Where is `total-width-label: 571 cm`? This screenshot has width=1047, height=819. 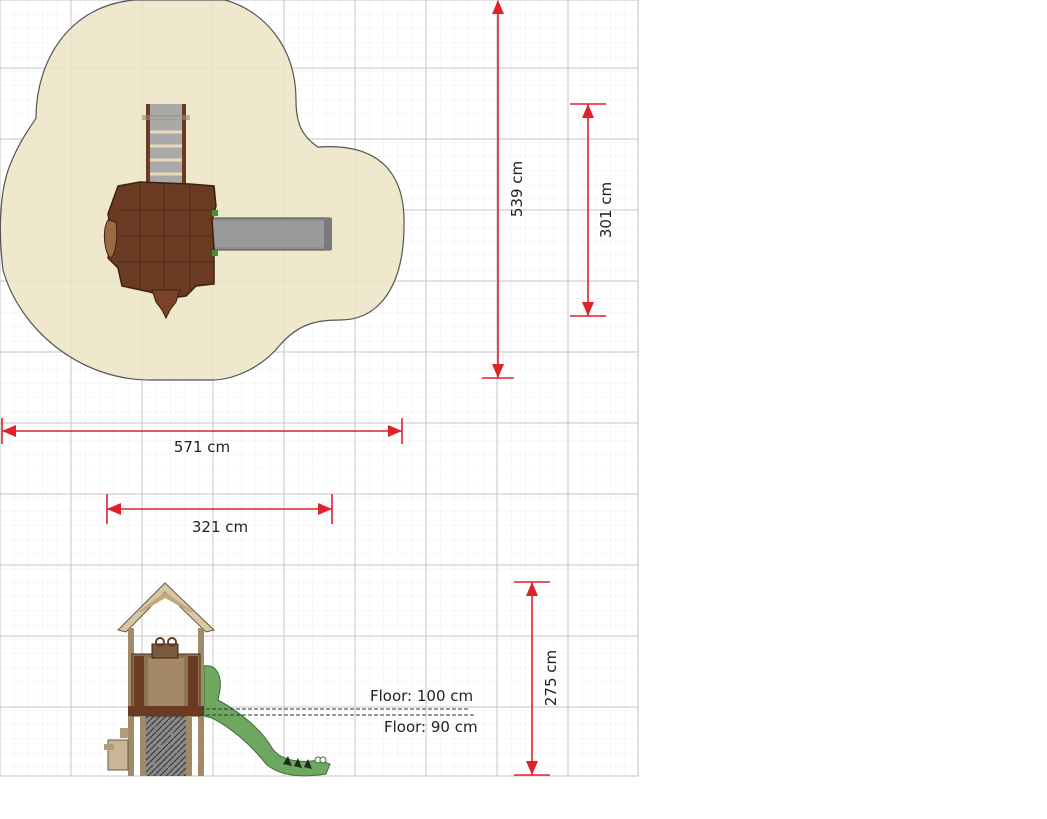 total-width-label: 571 cm is located at coordinates (202, 447).